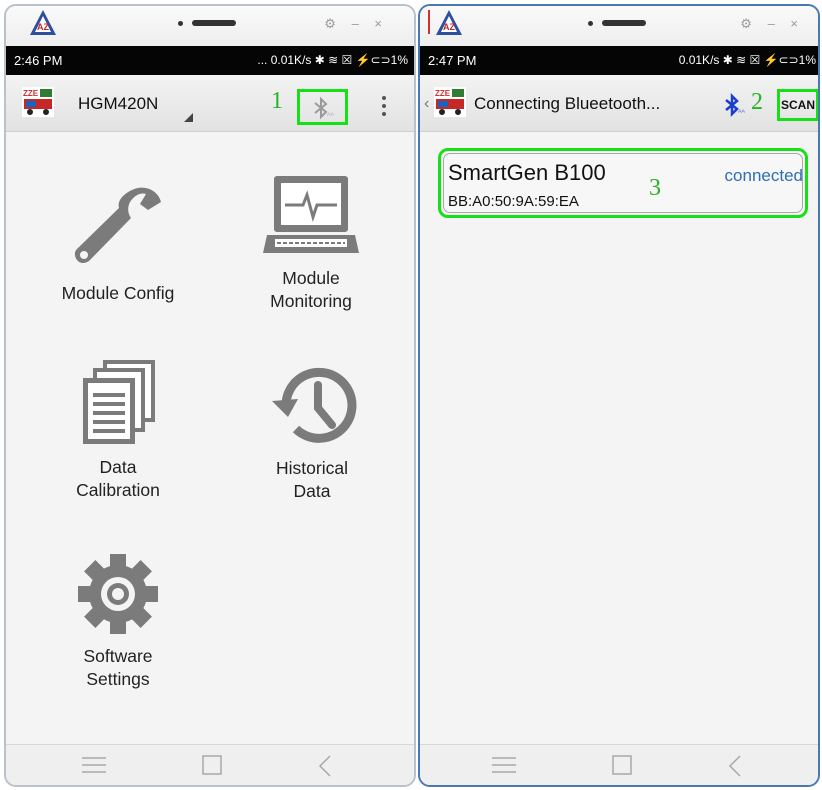 This screenshot has height=790, width=822. I want to click on monitor-icon, so click(311, 214).